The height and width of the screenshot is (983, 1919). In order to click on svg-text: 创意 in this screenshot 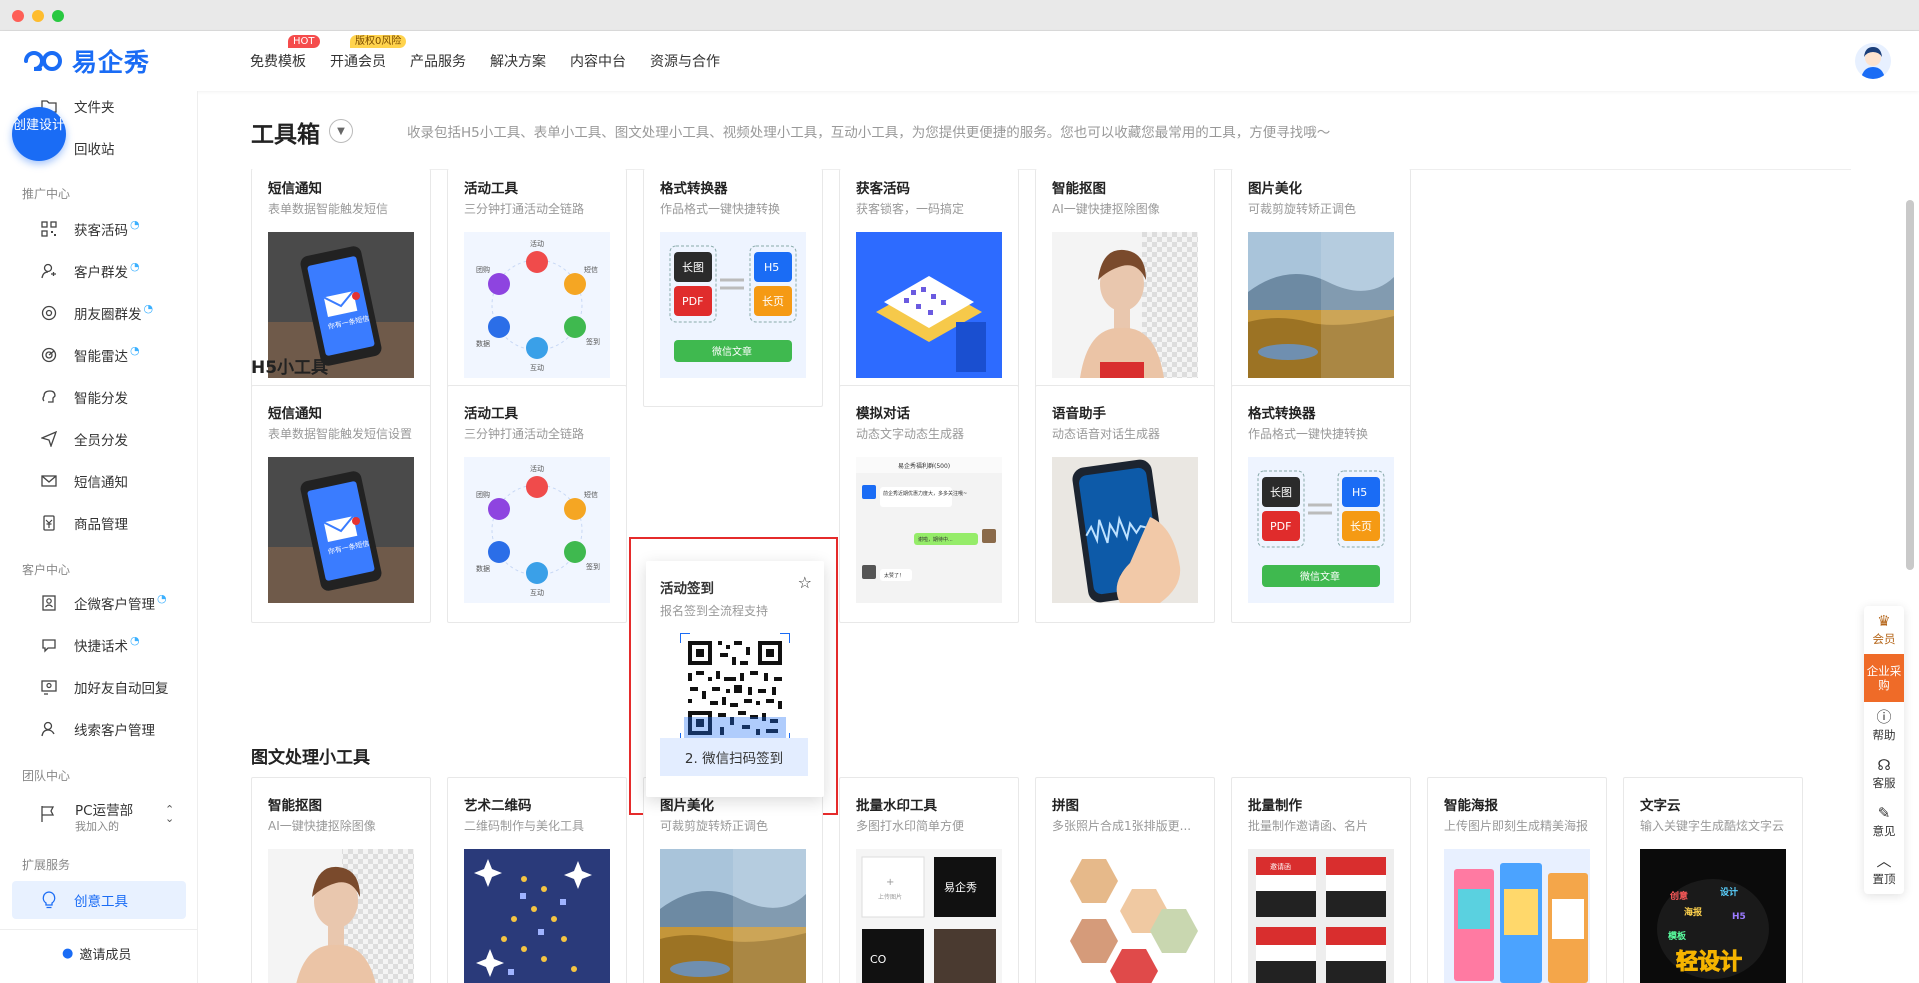, I will do `click(1678, 896)`.